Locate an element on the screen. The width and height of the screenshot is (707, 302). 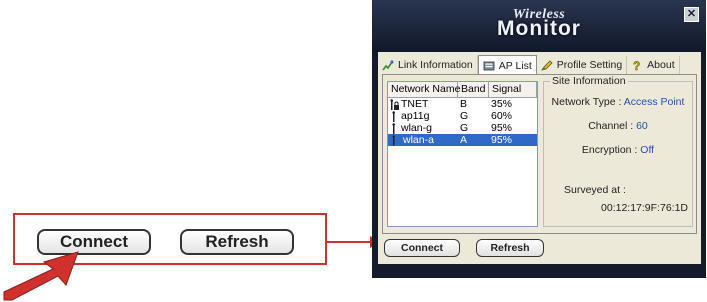
header-signal: Signal is located at coordinates (513, 89).